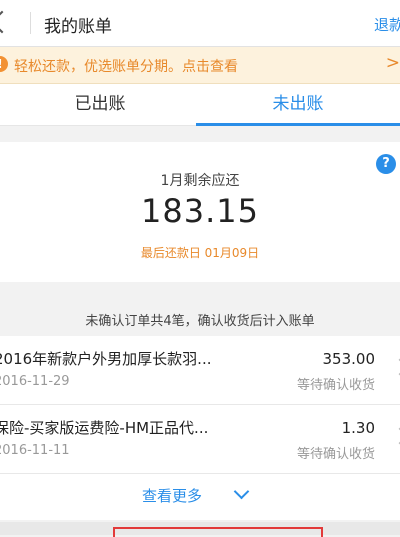  What do you see at coordinates (126, 67) in the screenshot?
I see `notice-text: 轻松还款，优选账单分期。点击查看` at bounding box center [126, 67].